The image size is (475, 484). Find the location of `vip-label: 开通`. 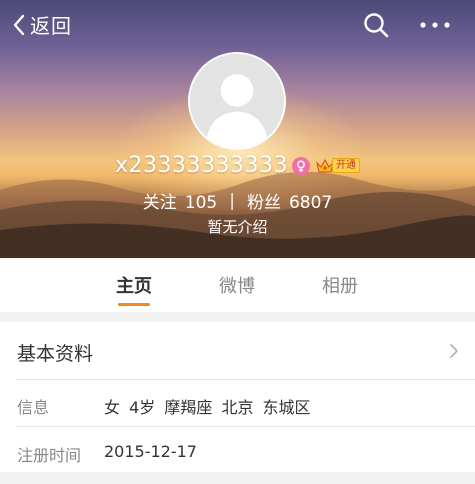

vip-label: 开通 is located at coordinates (346, 165).